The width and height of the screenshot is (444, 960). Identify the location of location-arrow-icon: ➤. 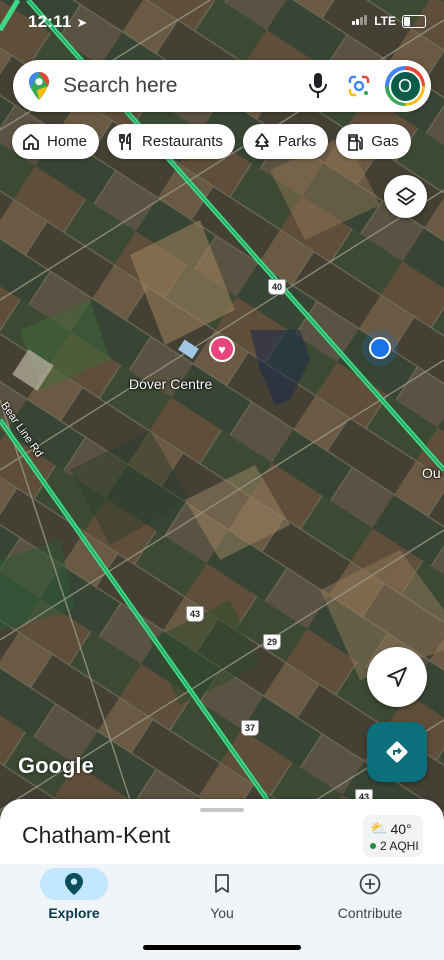
(82, 22).